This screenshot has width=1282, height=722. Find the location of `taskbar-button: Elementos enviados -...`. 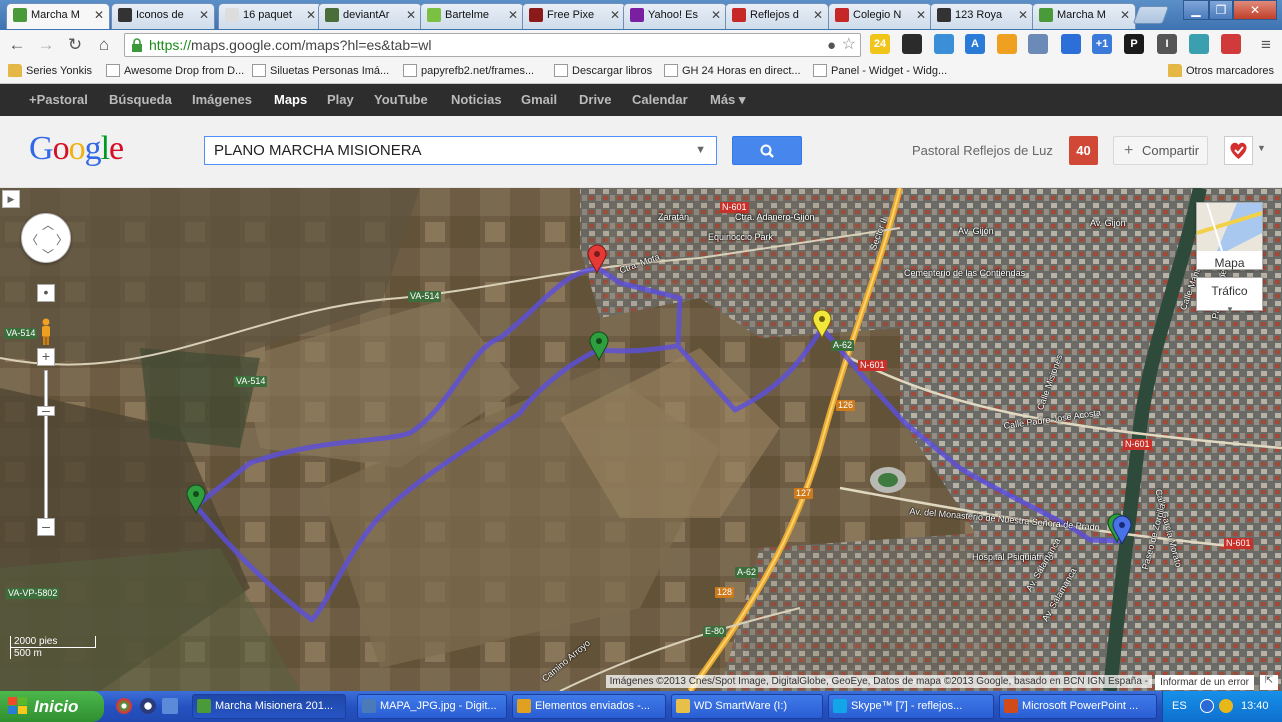

taskbar-button: Elementos enviados -... is located at coordinates (589, 706).